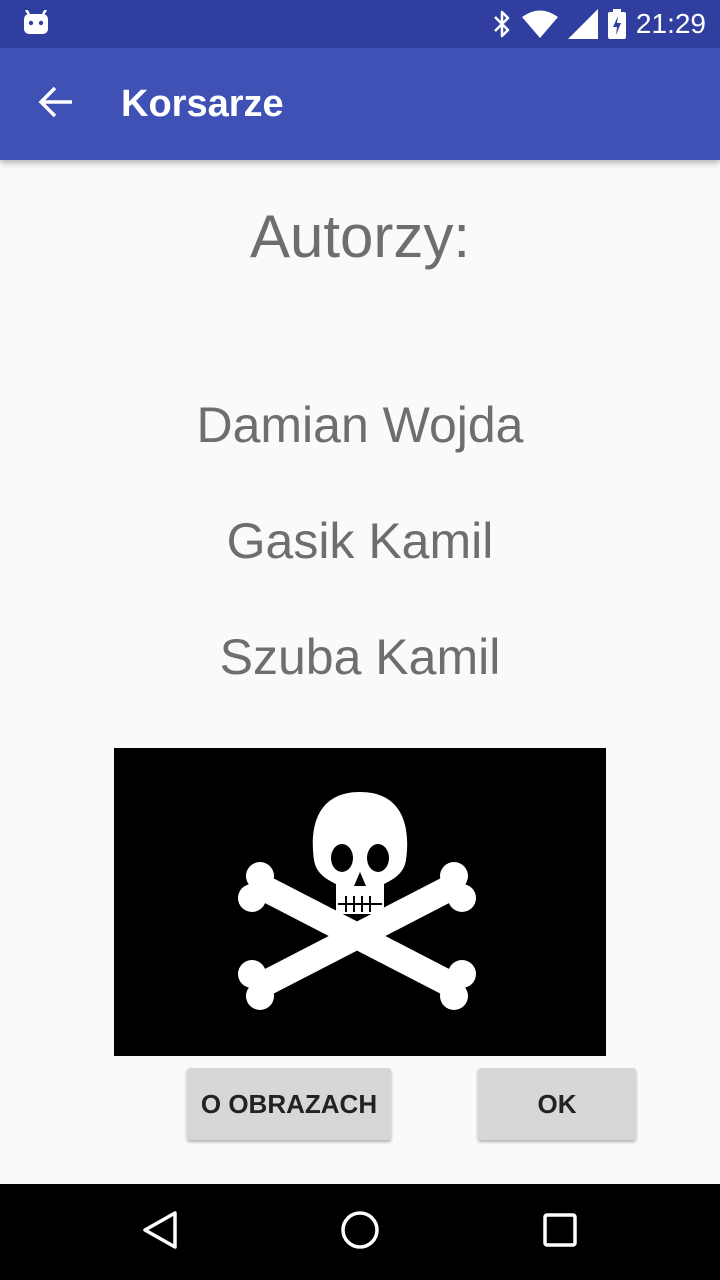  Describe the element at coordinates (557, 1104) in the screenshot. I see `ok-button: OK` at that location.